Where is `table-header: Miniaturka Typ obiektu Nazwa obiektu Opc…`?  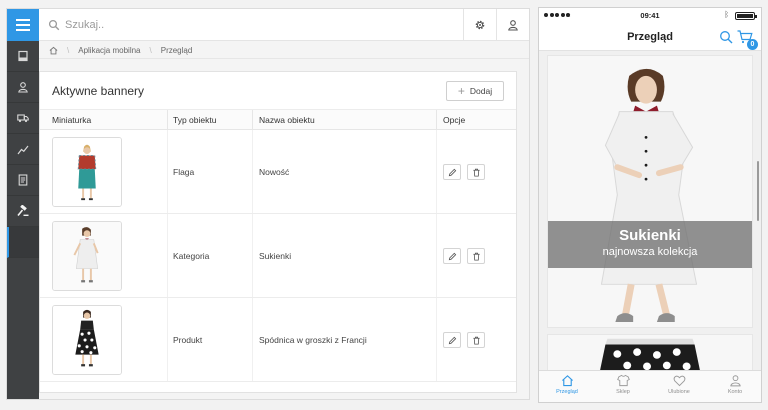 table-header: Miniaturka Typ obiektu Nazwa obiektu Opc… is located at coordinates (278, 120).